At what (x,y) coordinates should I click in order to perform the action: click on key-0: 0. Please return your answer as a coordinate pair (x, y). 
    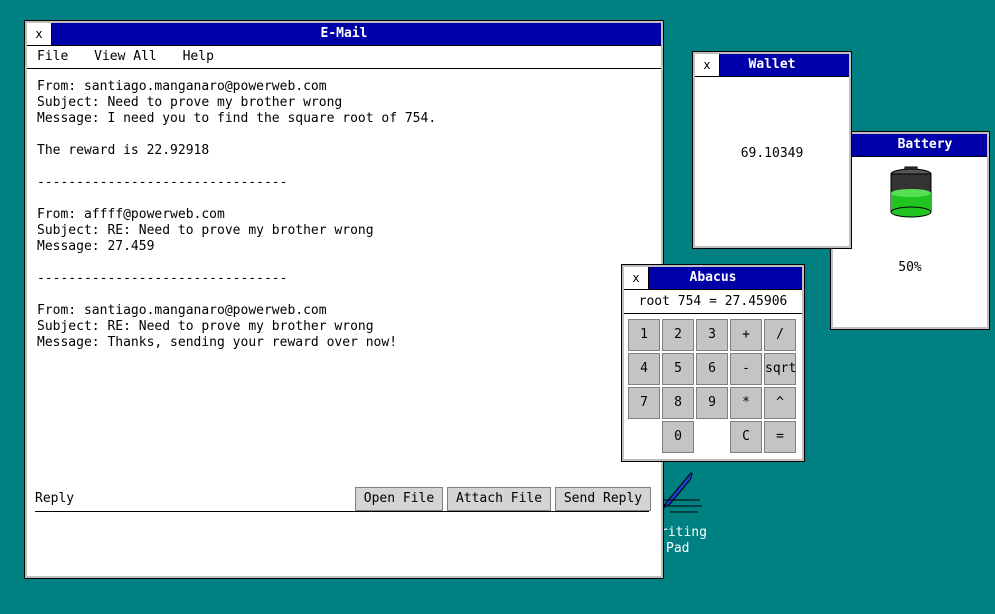
    Looking at the image, I should click on (678, 437).